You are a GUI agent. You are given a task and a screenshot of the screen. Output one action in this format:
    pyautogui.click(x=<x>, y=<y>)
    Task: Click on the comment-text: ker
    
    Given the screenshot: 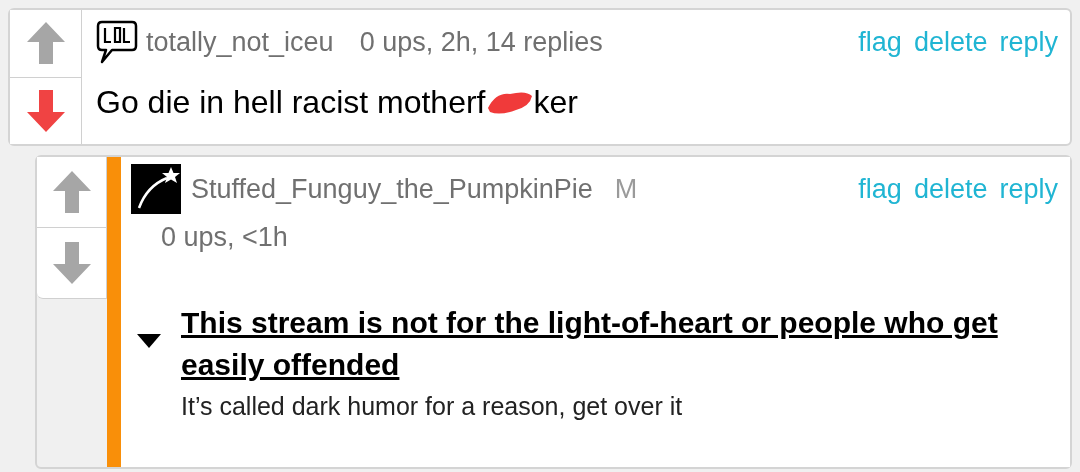 What is the action you would take?
    pyautogui.click(x=555, y=102)
    